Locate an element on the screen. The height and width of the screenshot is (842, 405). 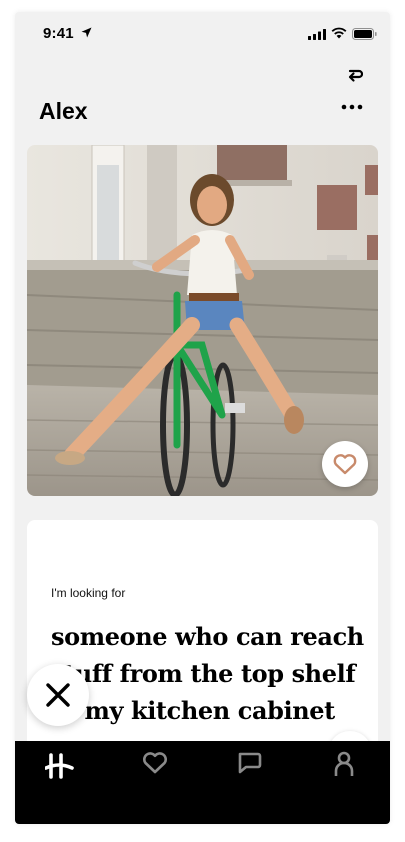
cellular-signal-icon is located at coordinates (317, 34).